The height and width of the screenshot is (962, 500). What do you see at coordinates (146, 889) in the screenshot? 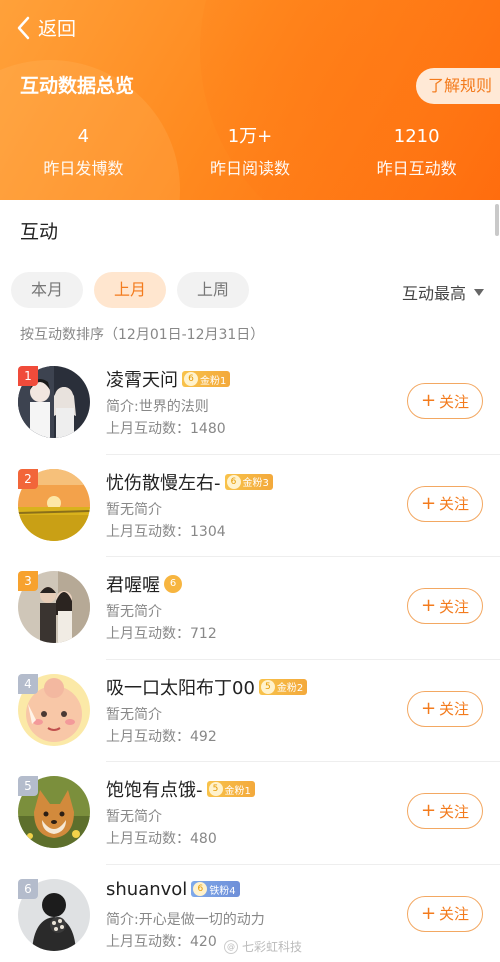
I see `user-name: shuanvol` at bounding box center [146, 889].